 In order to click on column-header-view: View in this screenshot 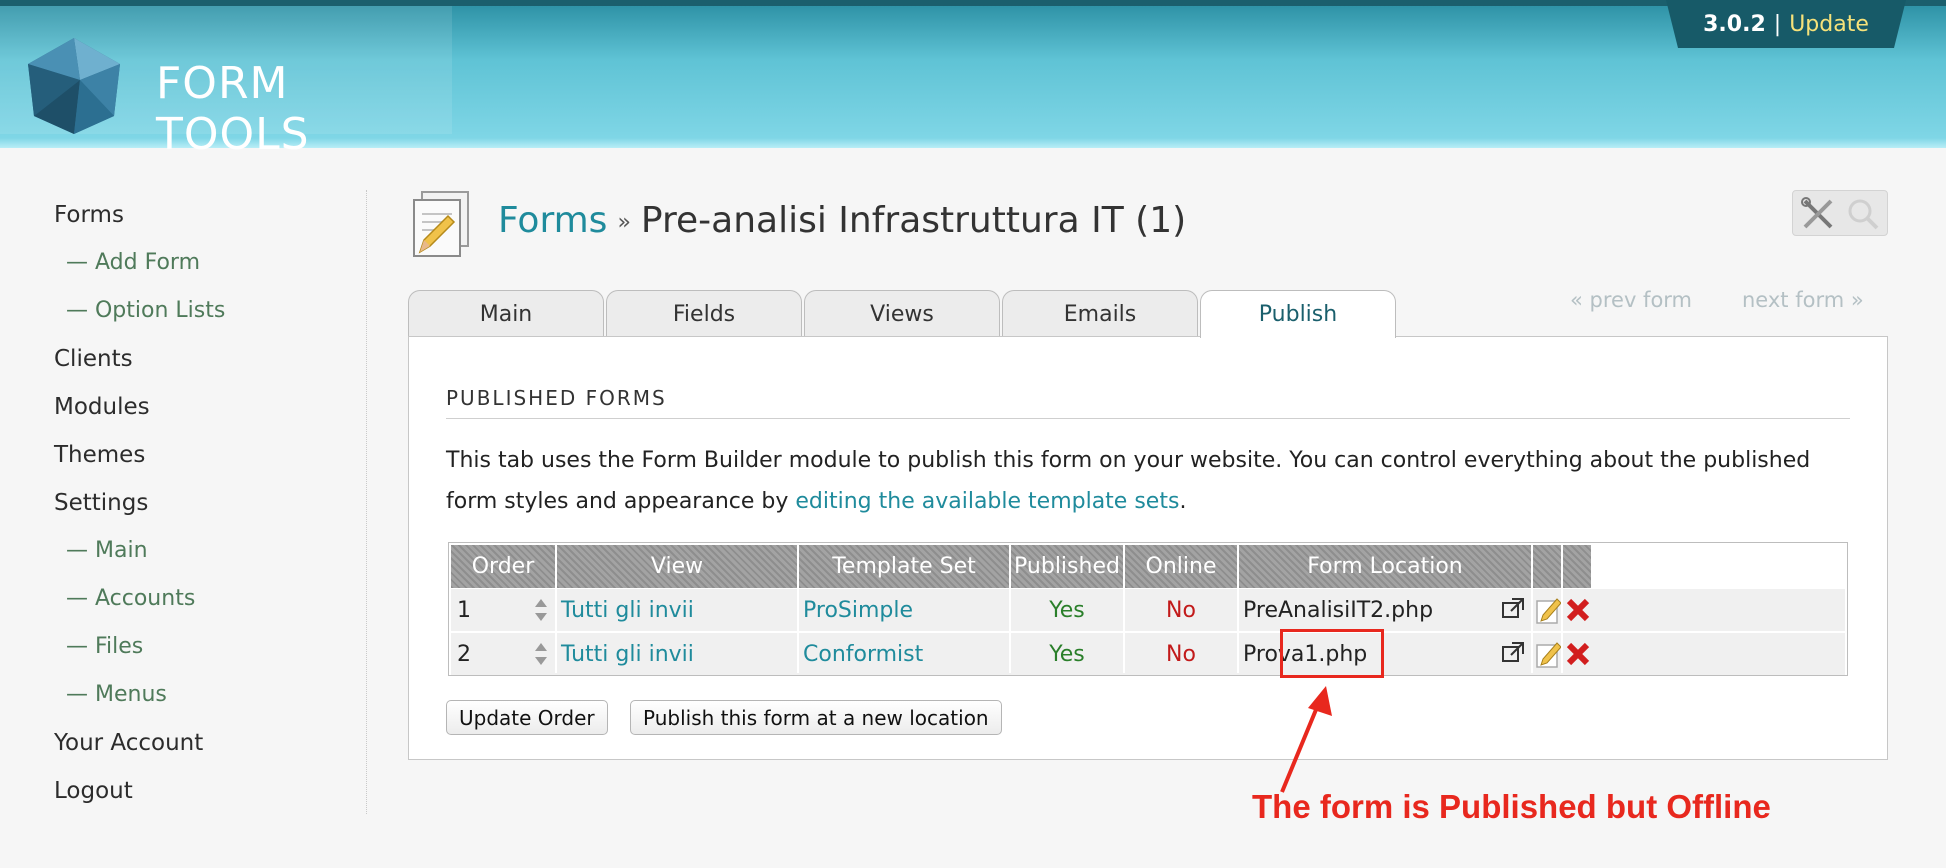, I will do `click(677, 566)`.